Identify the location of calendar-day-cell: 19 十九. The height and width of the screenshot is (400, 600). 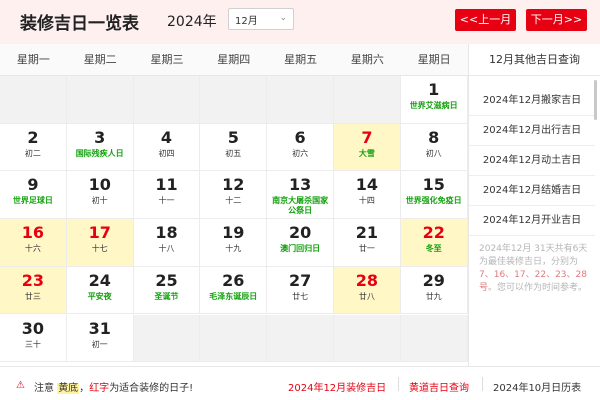
(234, 243).